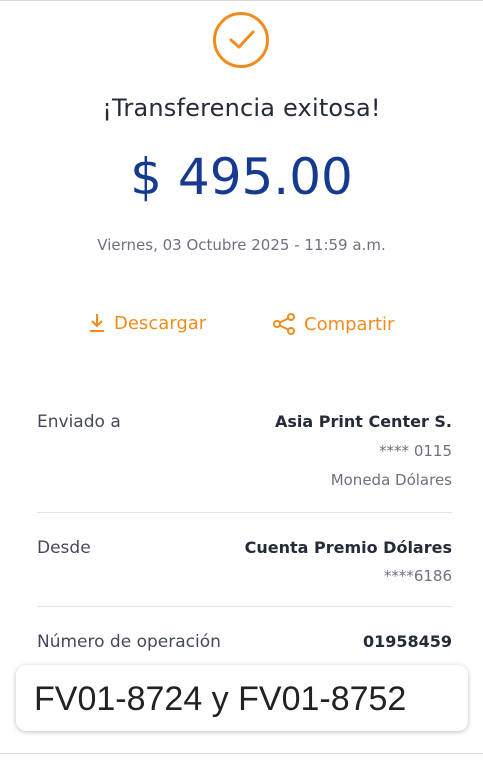 The image size is (483, 762). Describe the element at coordinates (241, 40) in the screenshot. I see `success-check-icon` at that location.